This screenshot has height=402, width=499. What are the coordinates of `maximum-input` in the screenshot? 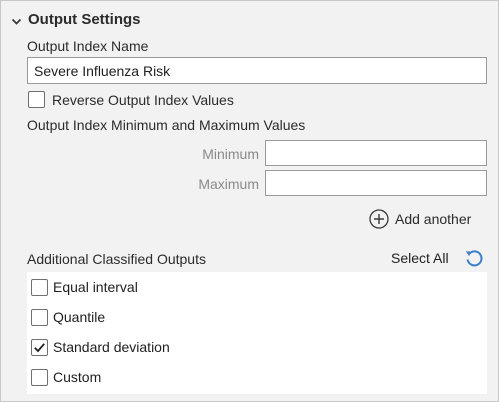 It's located at (376, 183).